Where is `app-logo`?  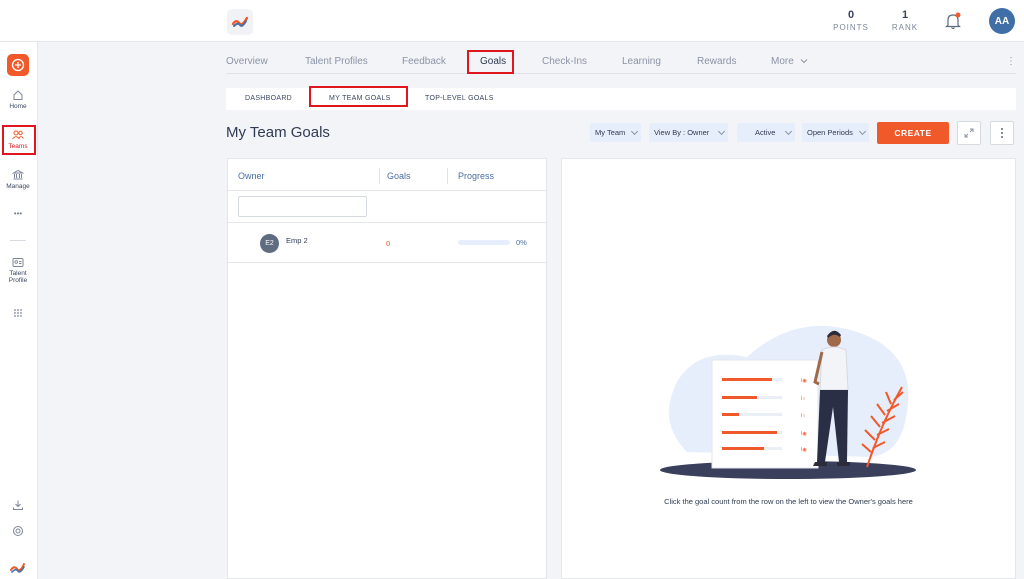 app-logo is located at coordinates (240, 22).